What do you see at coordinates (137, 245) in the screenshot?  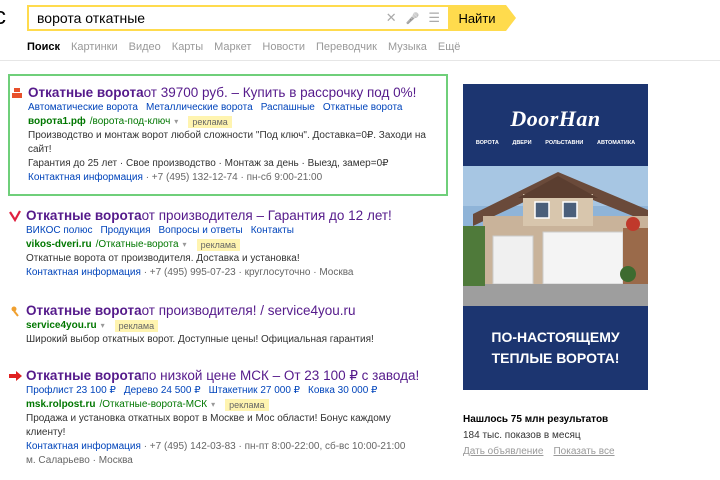 I see `result-url-path: /Откатные-ворота` at bounding box center [137, 245].